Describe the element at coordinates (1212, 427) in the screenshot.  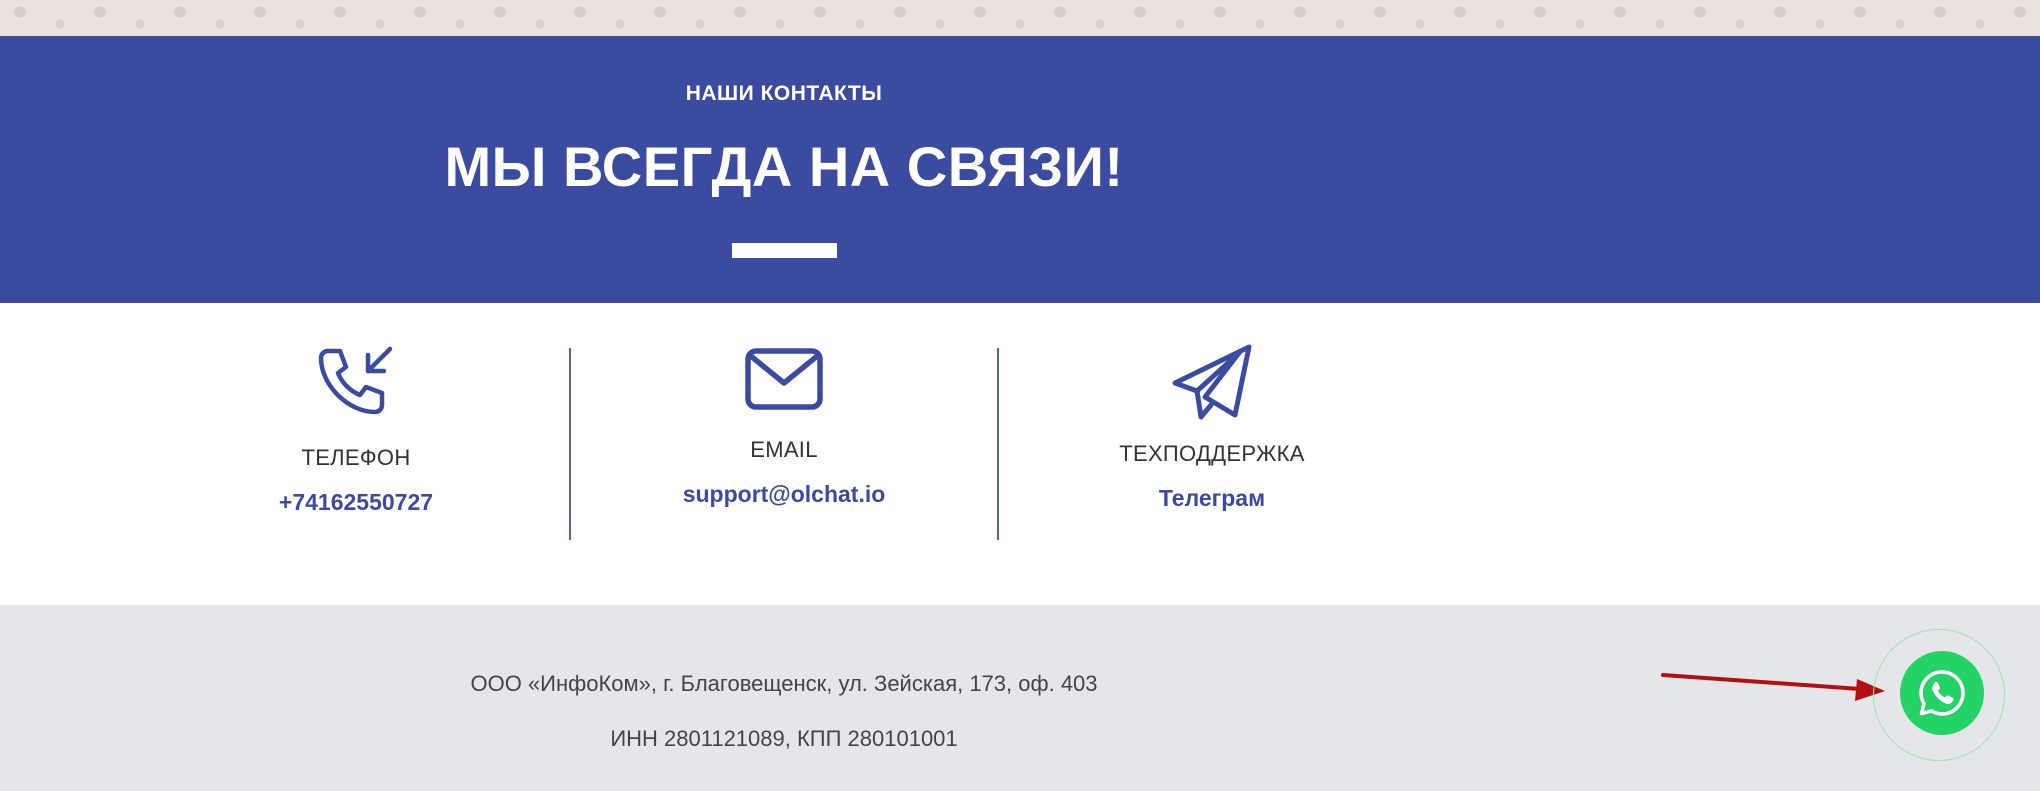
I see `contact-support: ТЕХПОДДЕРЖКА Телеграм` at that location.